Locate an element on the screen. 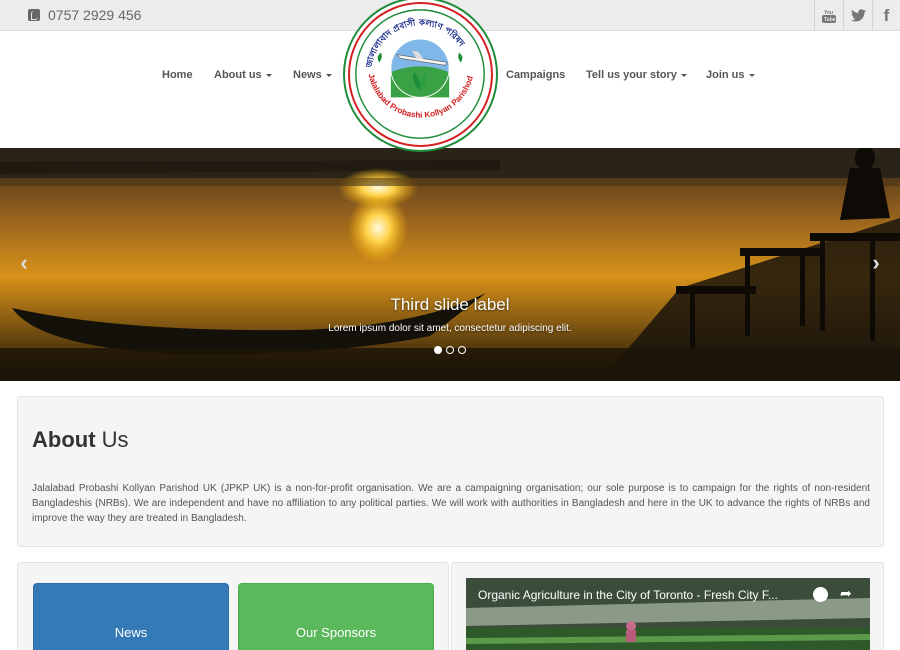 Image resolution: width=900 pixels, height=650 pixels. nav-campaigns: Campaigns is located at coordinates (535, 75).